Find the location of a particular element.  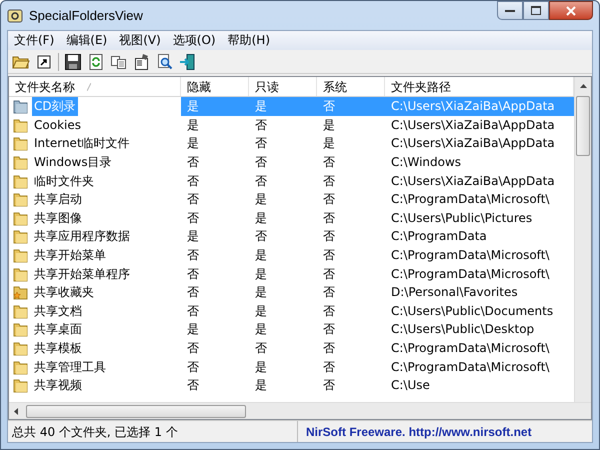

table-cell-text: 共享开始菜单 is located at coordinates (70, 255).